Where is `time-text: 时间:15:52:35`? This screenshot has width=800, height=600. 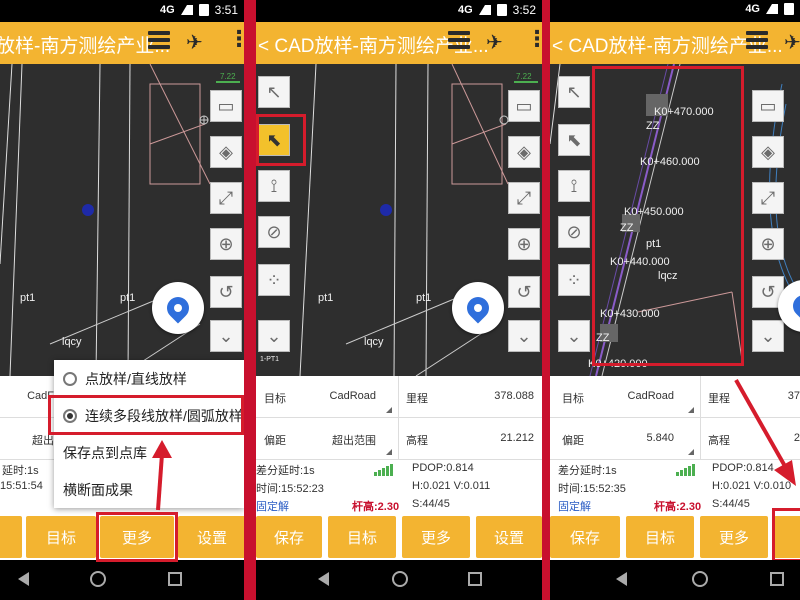 time-text: 时间:15:52:35 is located at coordinates (592, 489).